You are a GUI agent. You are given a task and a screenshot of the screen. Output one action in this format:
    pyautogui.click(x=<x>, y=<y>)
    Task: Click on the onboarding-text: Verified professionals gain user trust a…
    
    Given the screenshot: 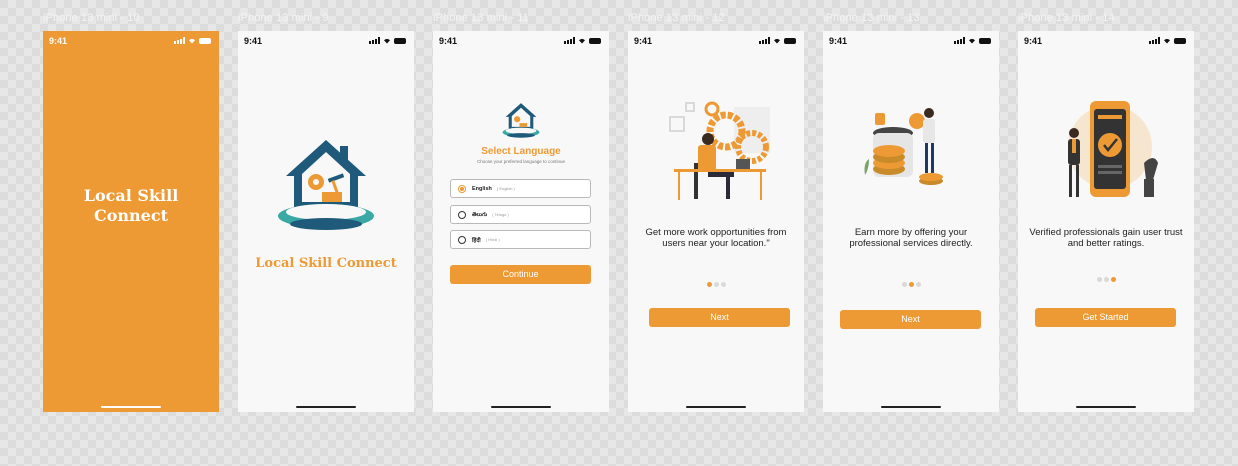 What is the action you would take?
    pyautogui.click(x=1106, y=238)
    